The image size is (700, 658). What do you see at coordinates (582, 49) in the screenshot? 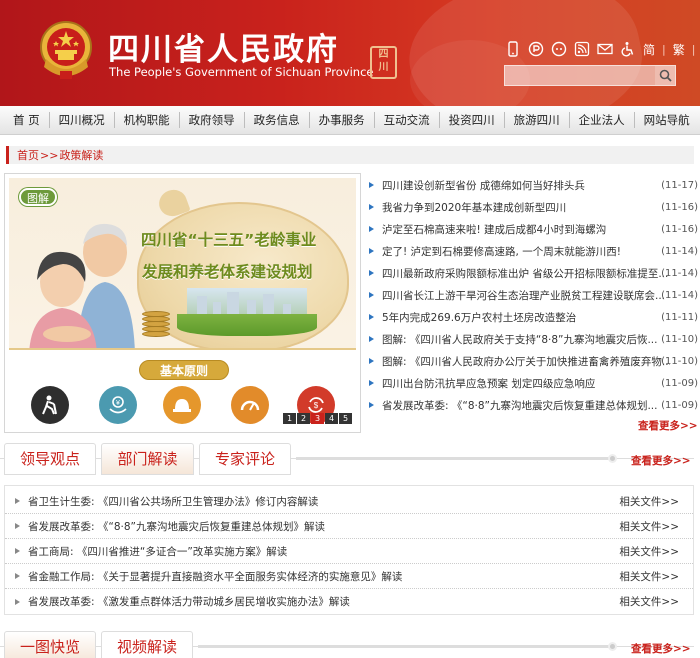
I see `rss-icon` at bounding box center [582, 49].